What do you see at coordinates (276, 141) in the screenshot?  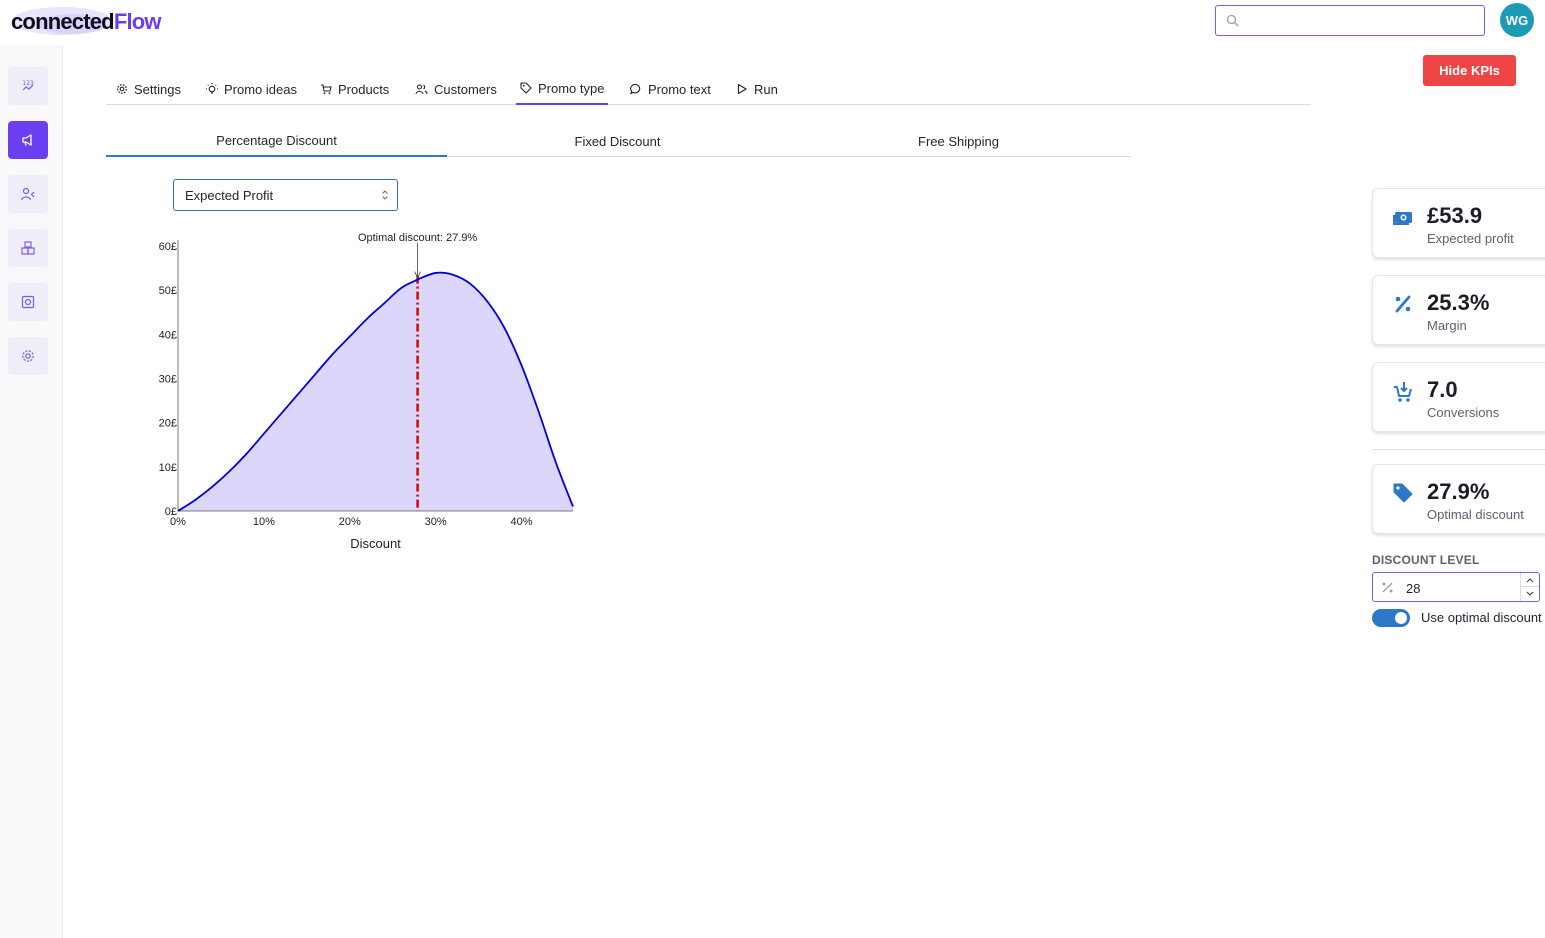 I see `subtab-percentage-discount: Percentage Discount` at bounding box center [276, 141].